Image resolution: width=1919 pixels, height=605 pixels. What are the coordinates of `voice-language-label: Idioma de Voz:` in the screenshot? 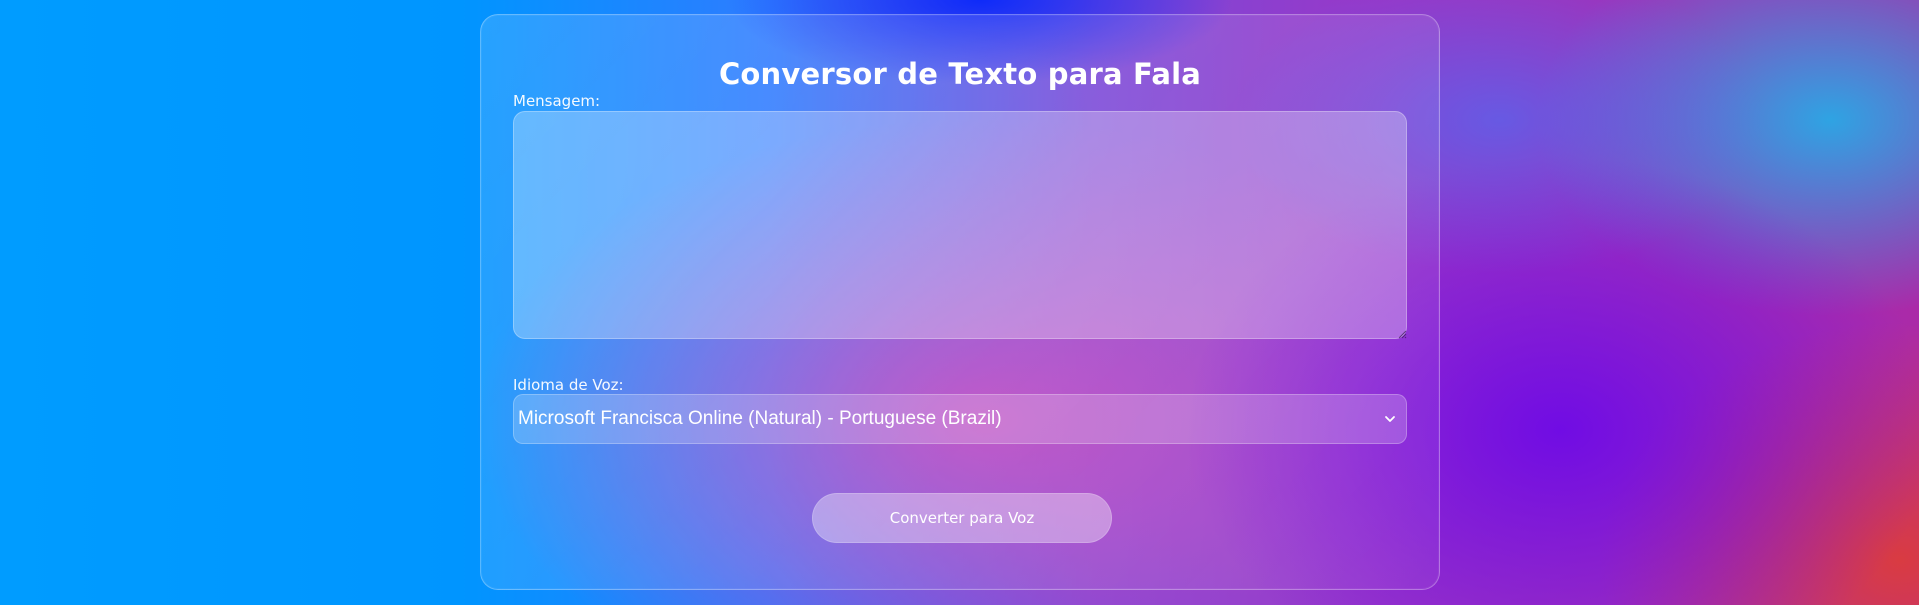 It's located at (568, 385).